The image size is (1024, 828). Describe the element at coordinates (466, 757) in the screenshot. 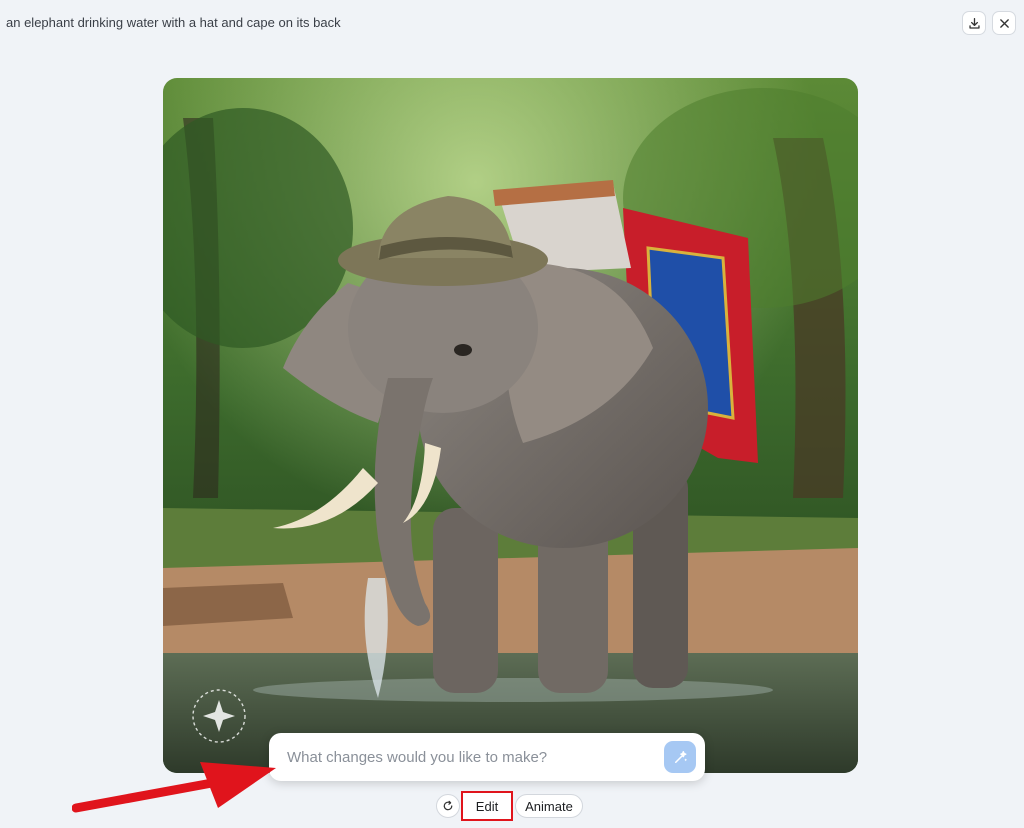

I see `edit-prompt-input` at that location.